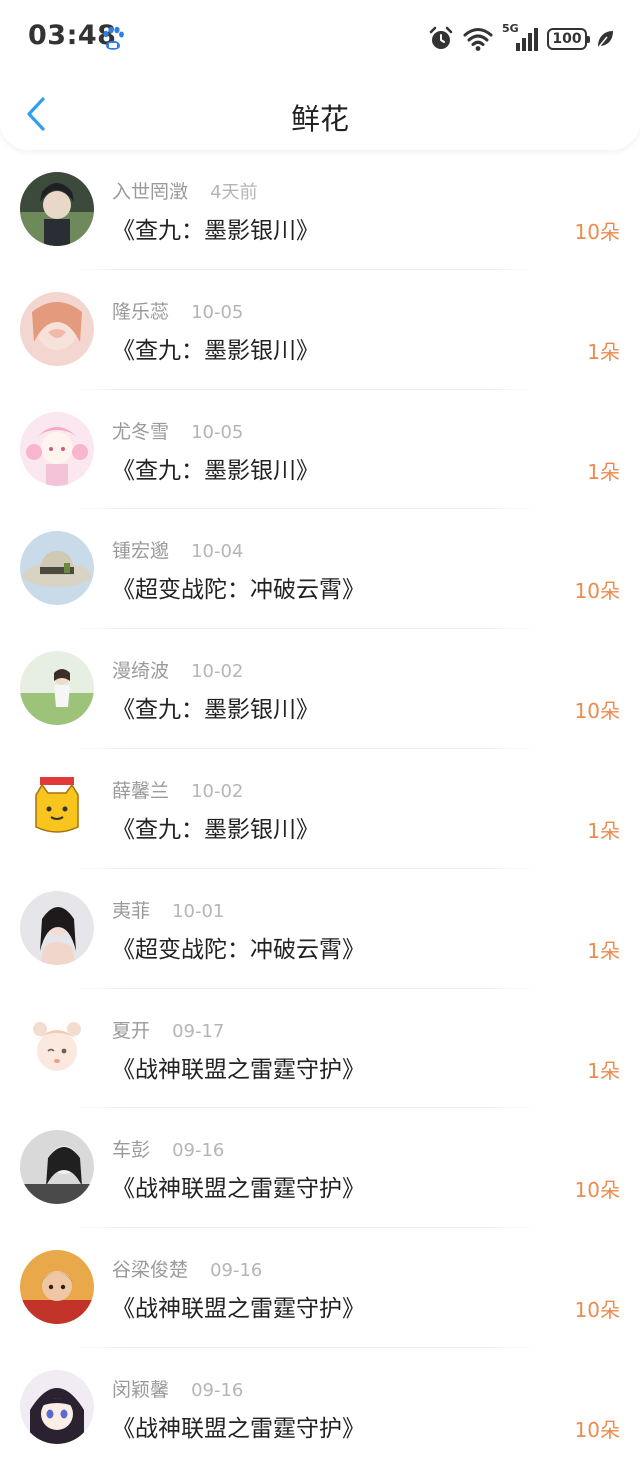 The width and height of the screenshot is (640, 1468). I want to click on list-item: 车彭 09-16 《战神联盟之雷霆守护》 10朵, so click(320, 1168).